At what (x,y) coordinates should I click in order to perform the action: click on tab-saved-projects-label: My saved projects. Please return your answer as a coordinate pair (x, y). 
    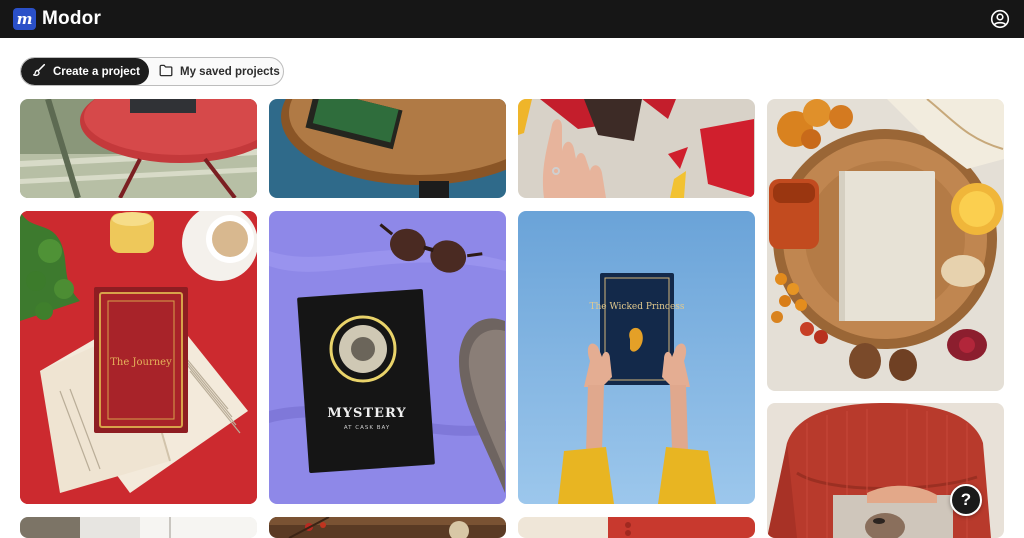
    Looking at the image, I should click on (230, 71).